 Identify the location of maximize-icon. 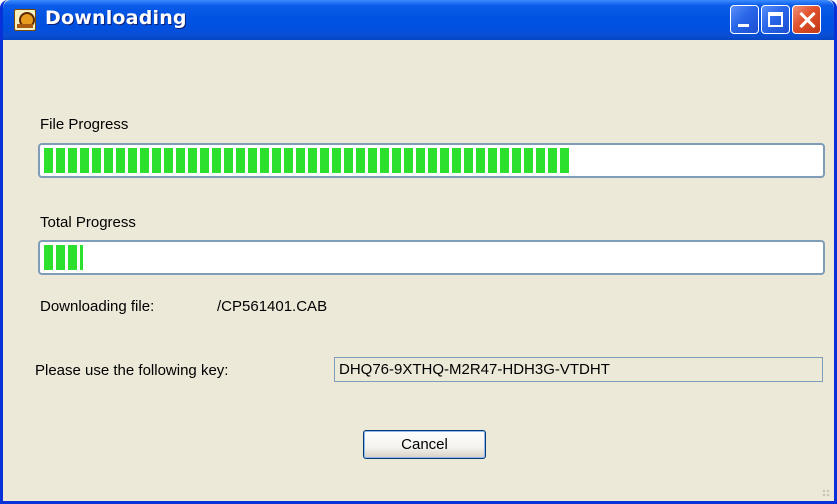
(775, 19).